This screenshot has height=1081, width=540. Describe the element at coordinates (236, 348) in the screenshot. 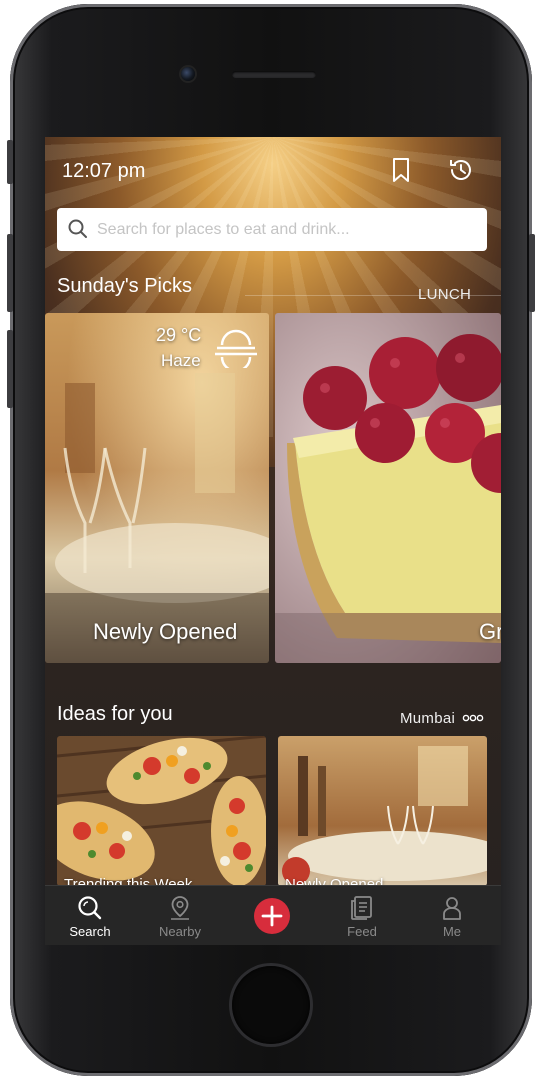

I see `haze-icon` at that location.